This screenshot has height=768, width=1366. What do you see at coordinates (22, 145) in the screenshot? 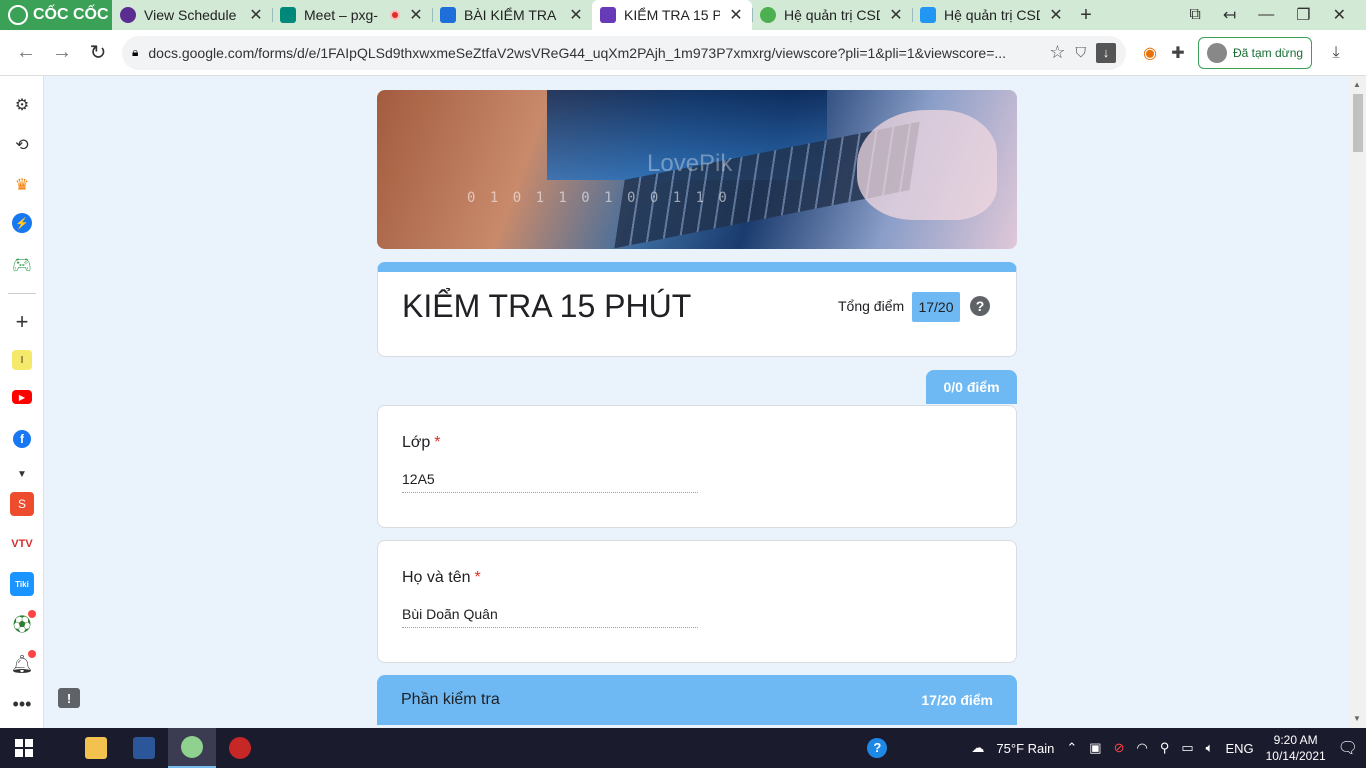
I see `history-icon: ⟲` at bounding box center [22, 145].